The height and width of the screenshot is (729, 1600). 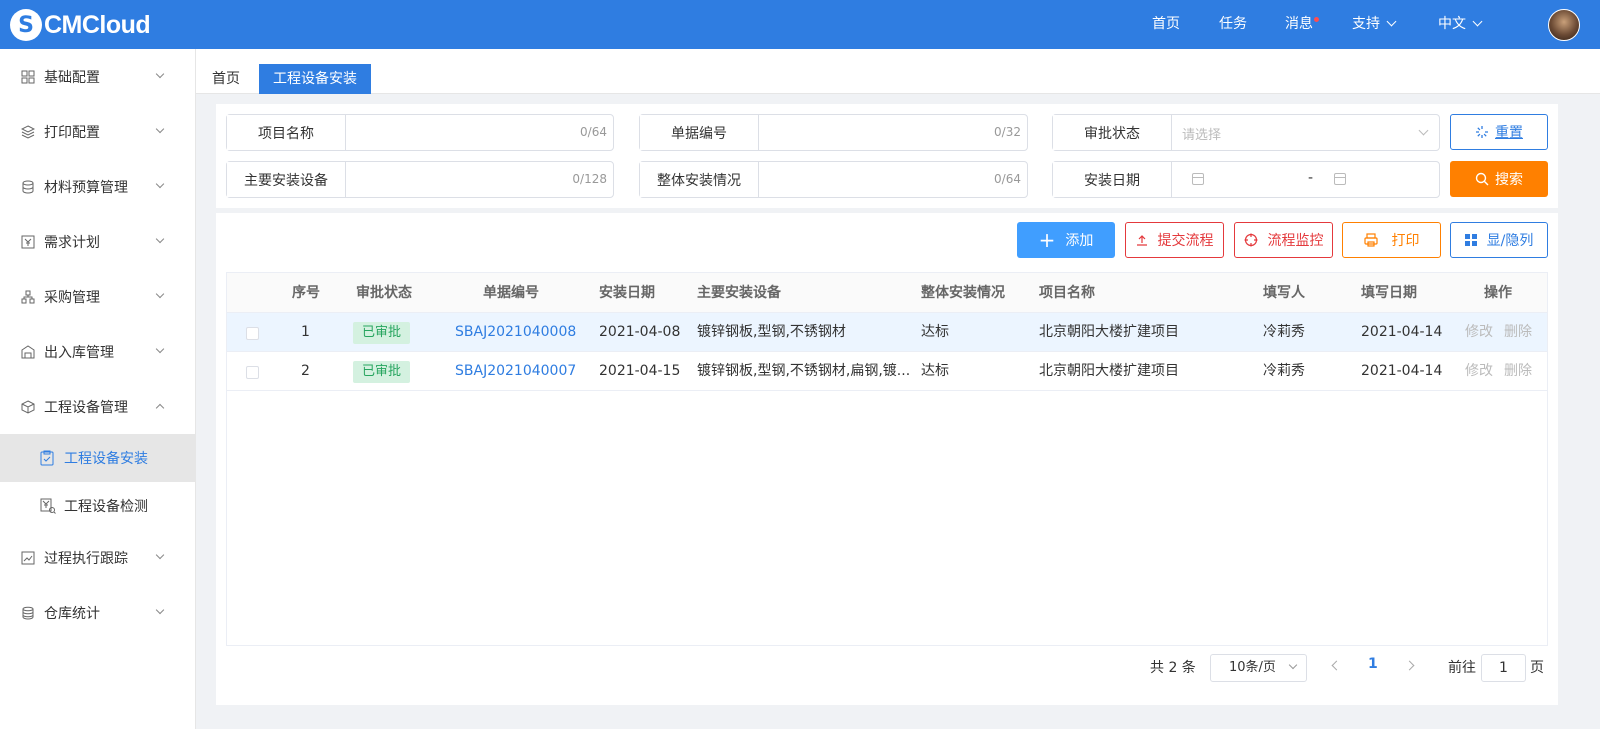 What do you see at coordinates (106, 507) in the screenshot?
I see `sidebar-subitem-label: 工程设备检测` at bounding box center [106, 507].